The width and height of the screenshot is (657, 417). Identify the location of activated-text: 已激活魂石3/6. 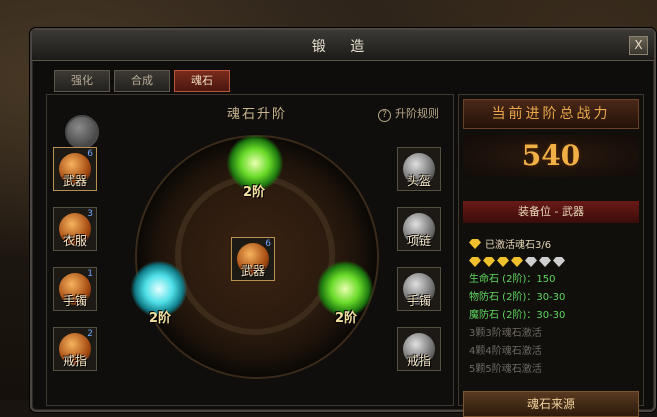
(518, 245).